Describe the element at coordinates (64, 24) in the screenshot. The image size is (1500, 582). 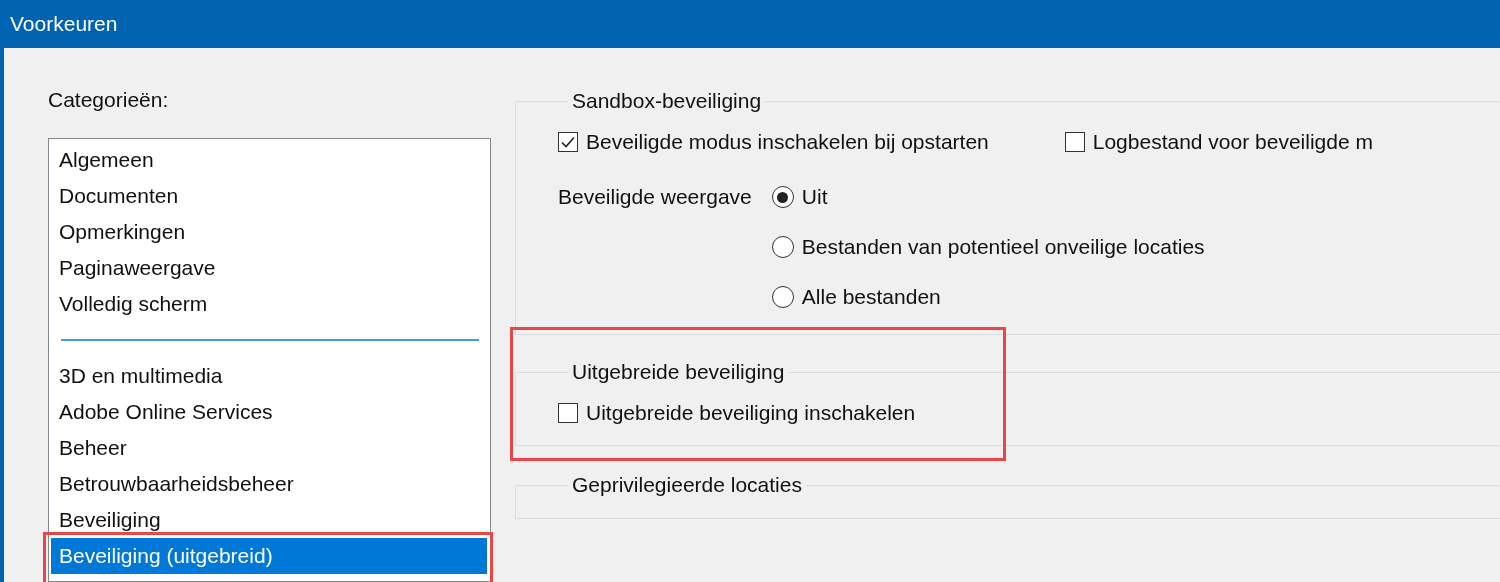
I see `window-title: Voorkeuren` at that location.